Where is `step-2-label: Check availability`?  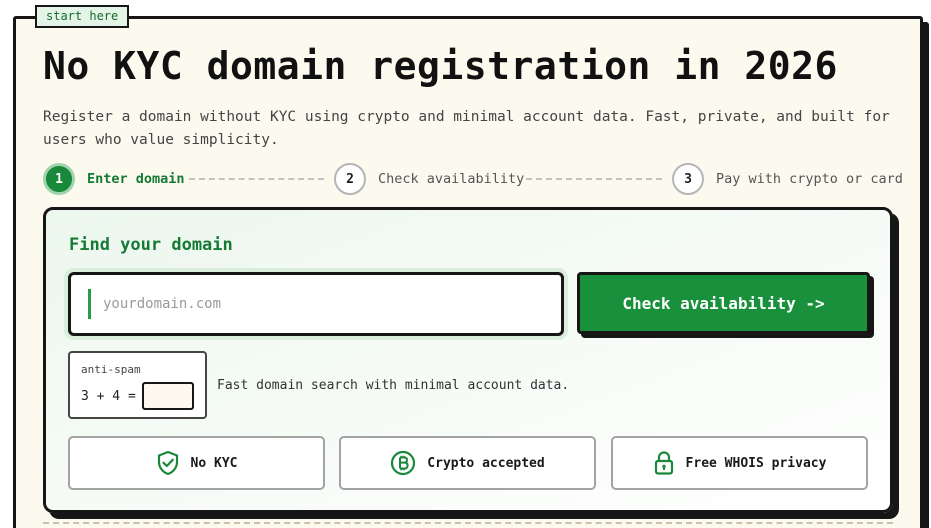 step-2-label: Check availability is located at coordinates (451, 179).